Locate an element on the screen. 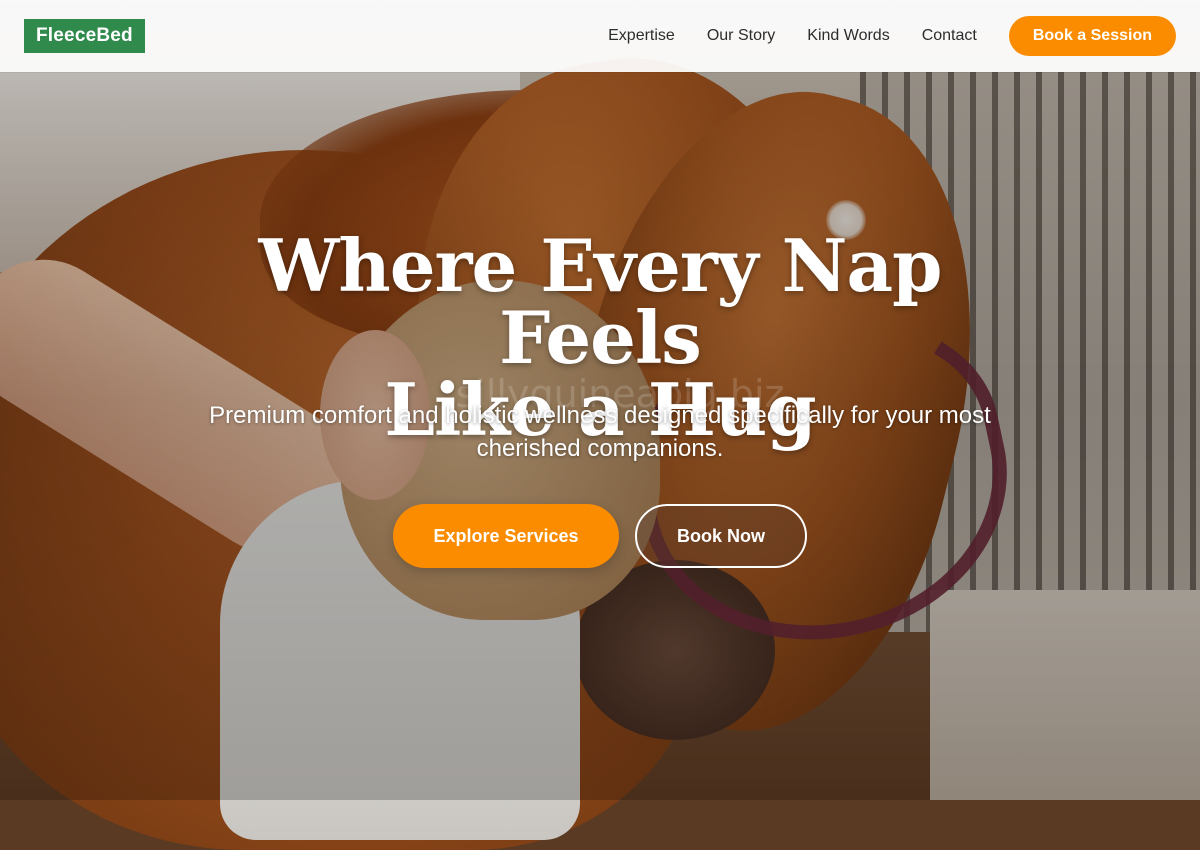  explore-services-button: Explore Services is located at coordinates (506, 536).